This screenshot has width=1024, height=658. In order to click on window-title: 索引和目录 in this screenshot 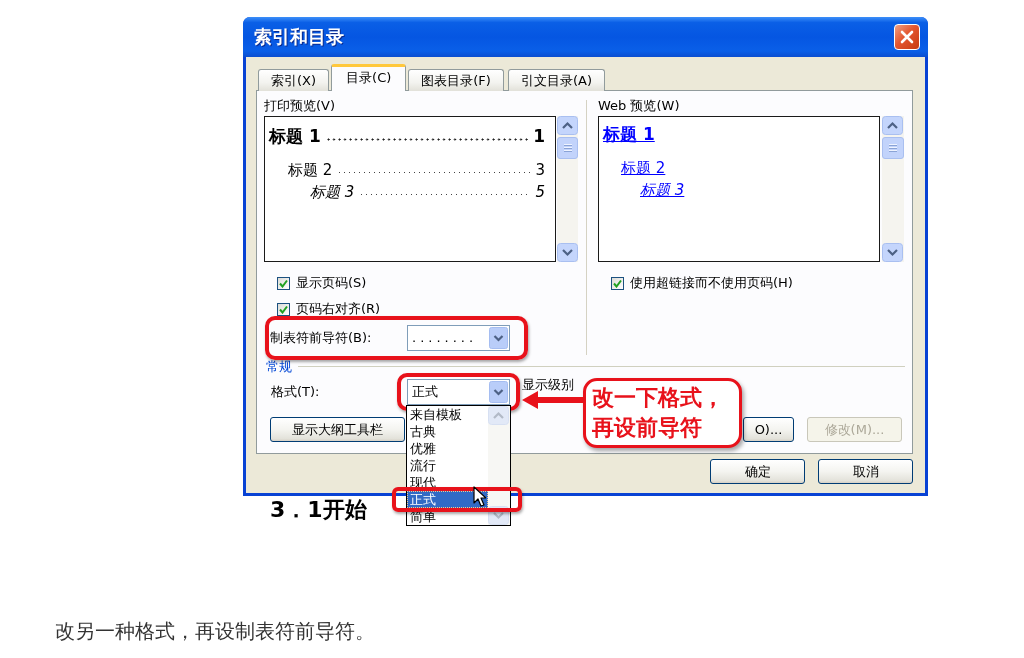, I will do `click(299, 37)`.